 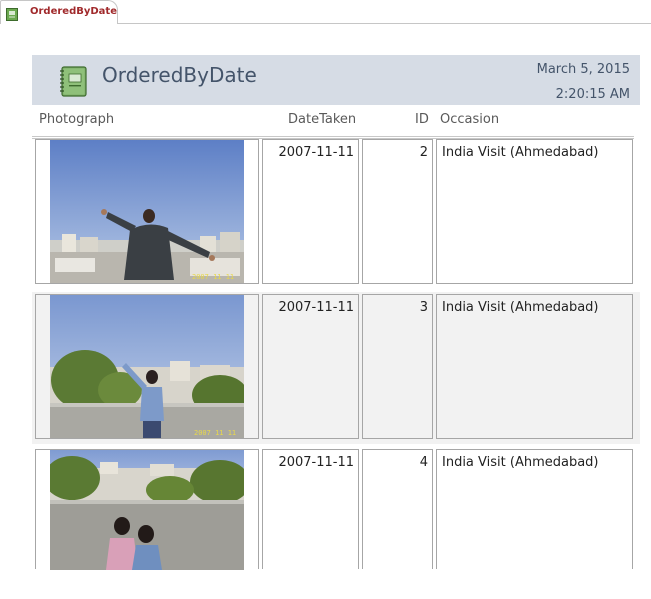 I want to click on notebook-icon, so click(x=73, y=81).